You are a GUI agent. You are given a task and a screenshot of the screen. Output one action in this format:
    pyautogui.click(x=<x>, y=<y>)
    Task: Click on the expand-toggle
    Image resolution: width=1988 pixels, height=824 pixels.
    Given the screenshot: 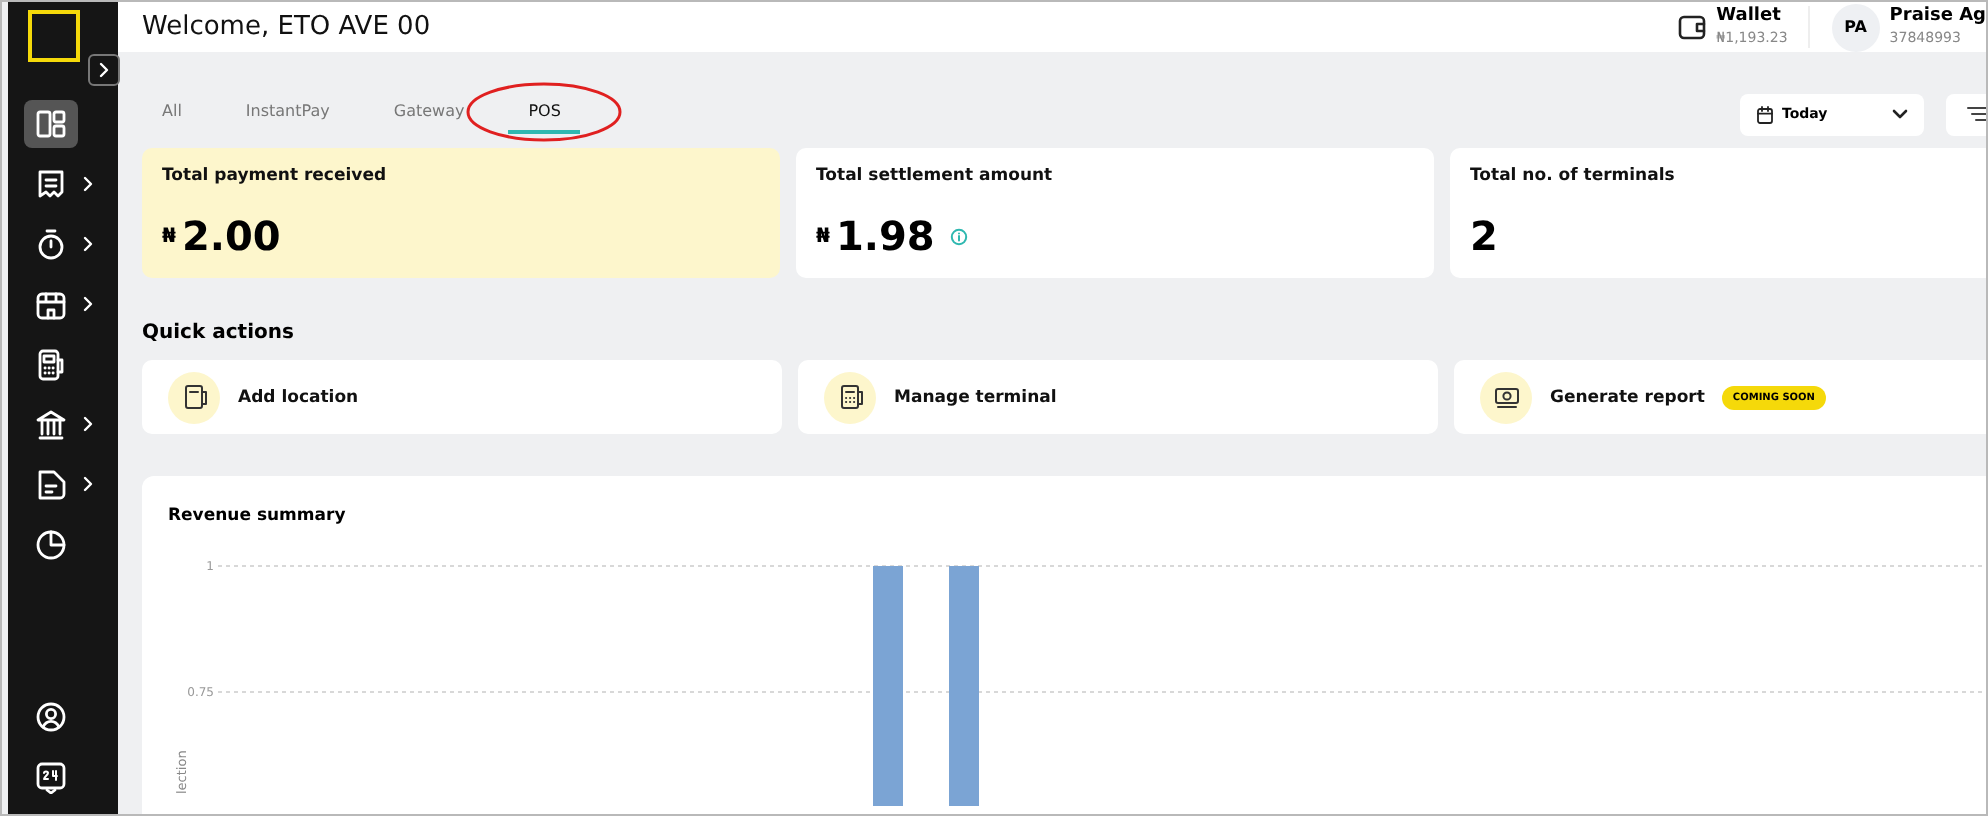 What is the action you would take?
    pyautogui.click(x=104, y=70)
    